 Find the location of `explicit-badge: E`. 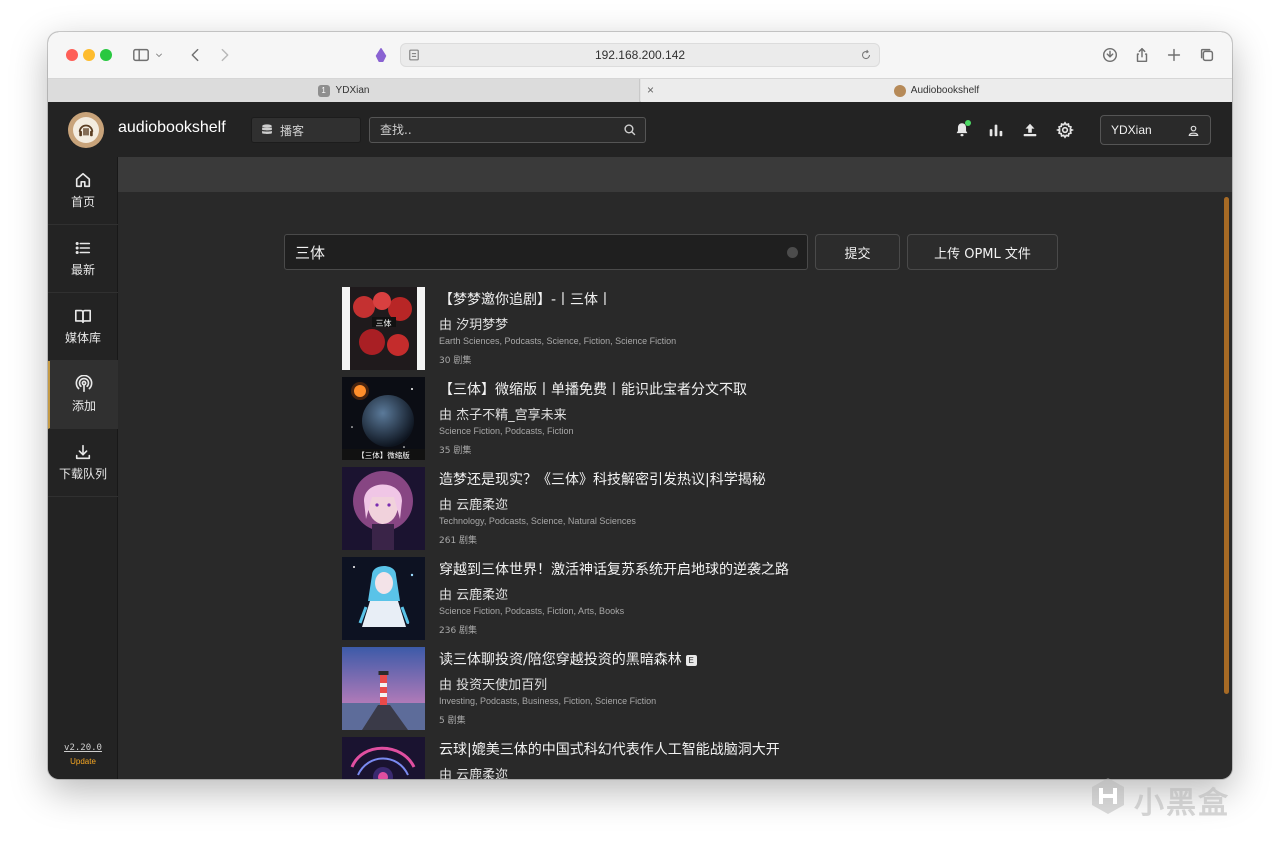

explicit-badge: E is located at coordinates (691, 660).